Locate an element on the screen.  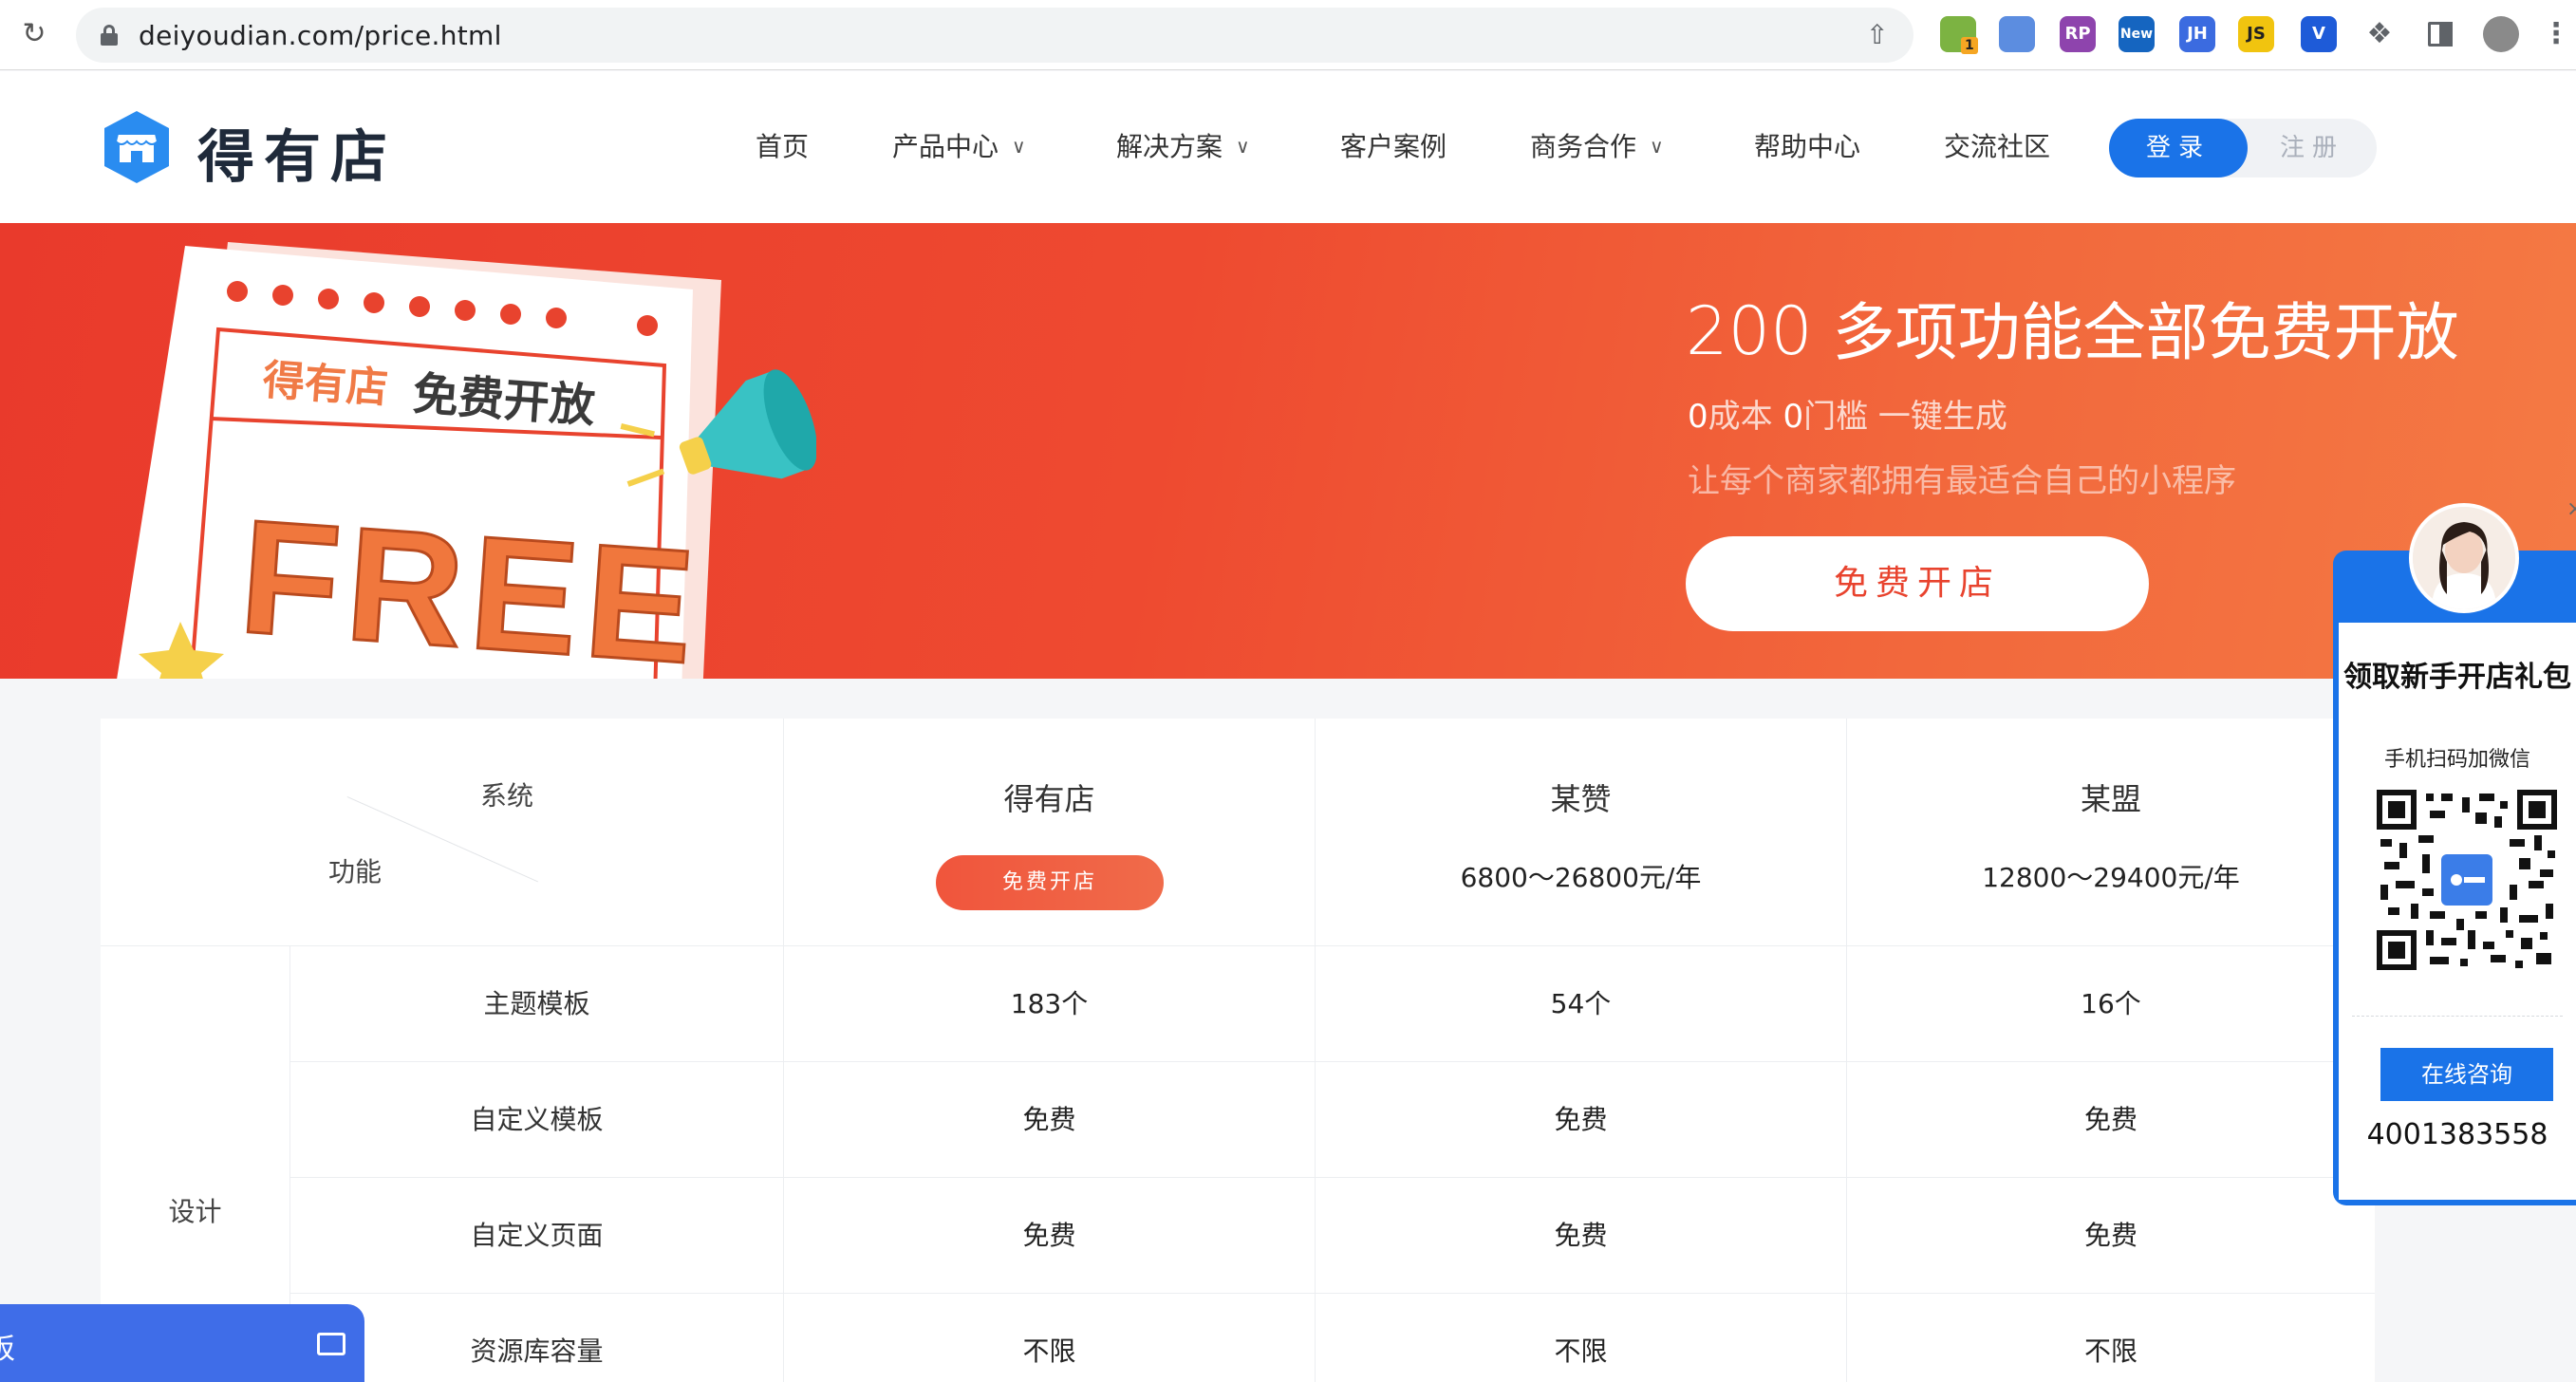
column-price: 12800～29400元/年 is located at coordinates (2111, 878).